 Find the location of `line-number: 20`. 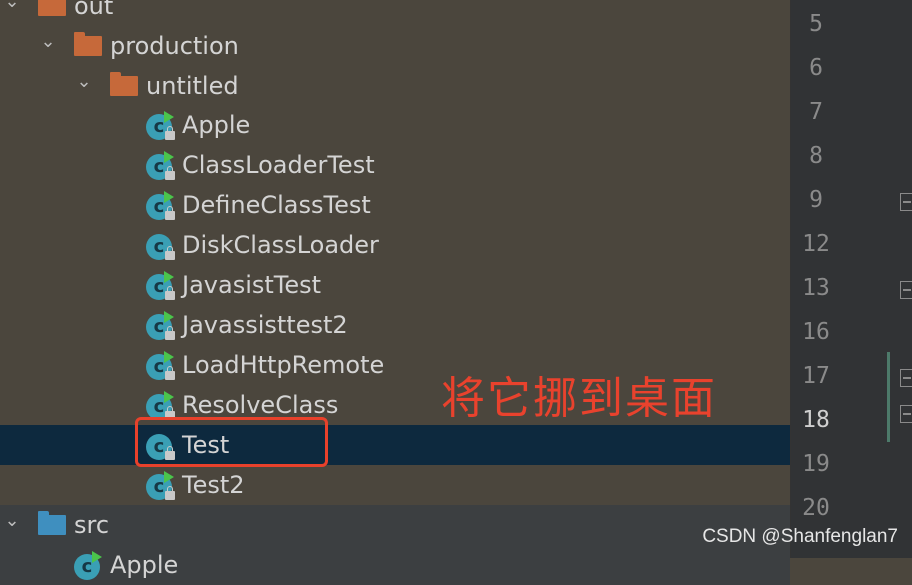

line-number: 20 is located at coordinates (816, 508).